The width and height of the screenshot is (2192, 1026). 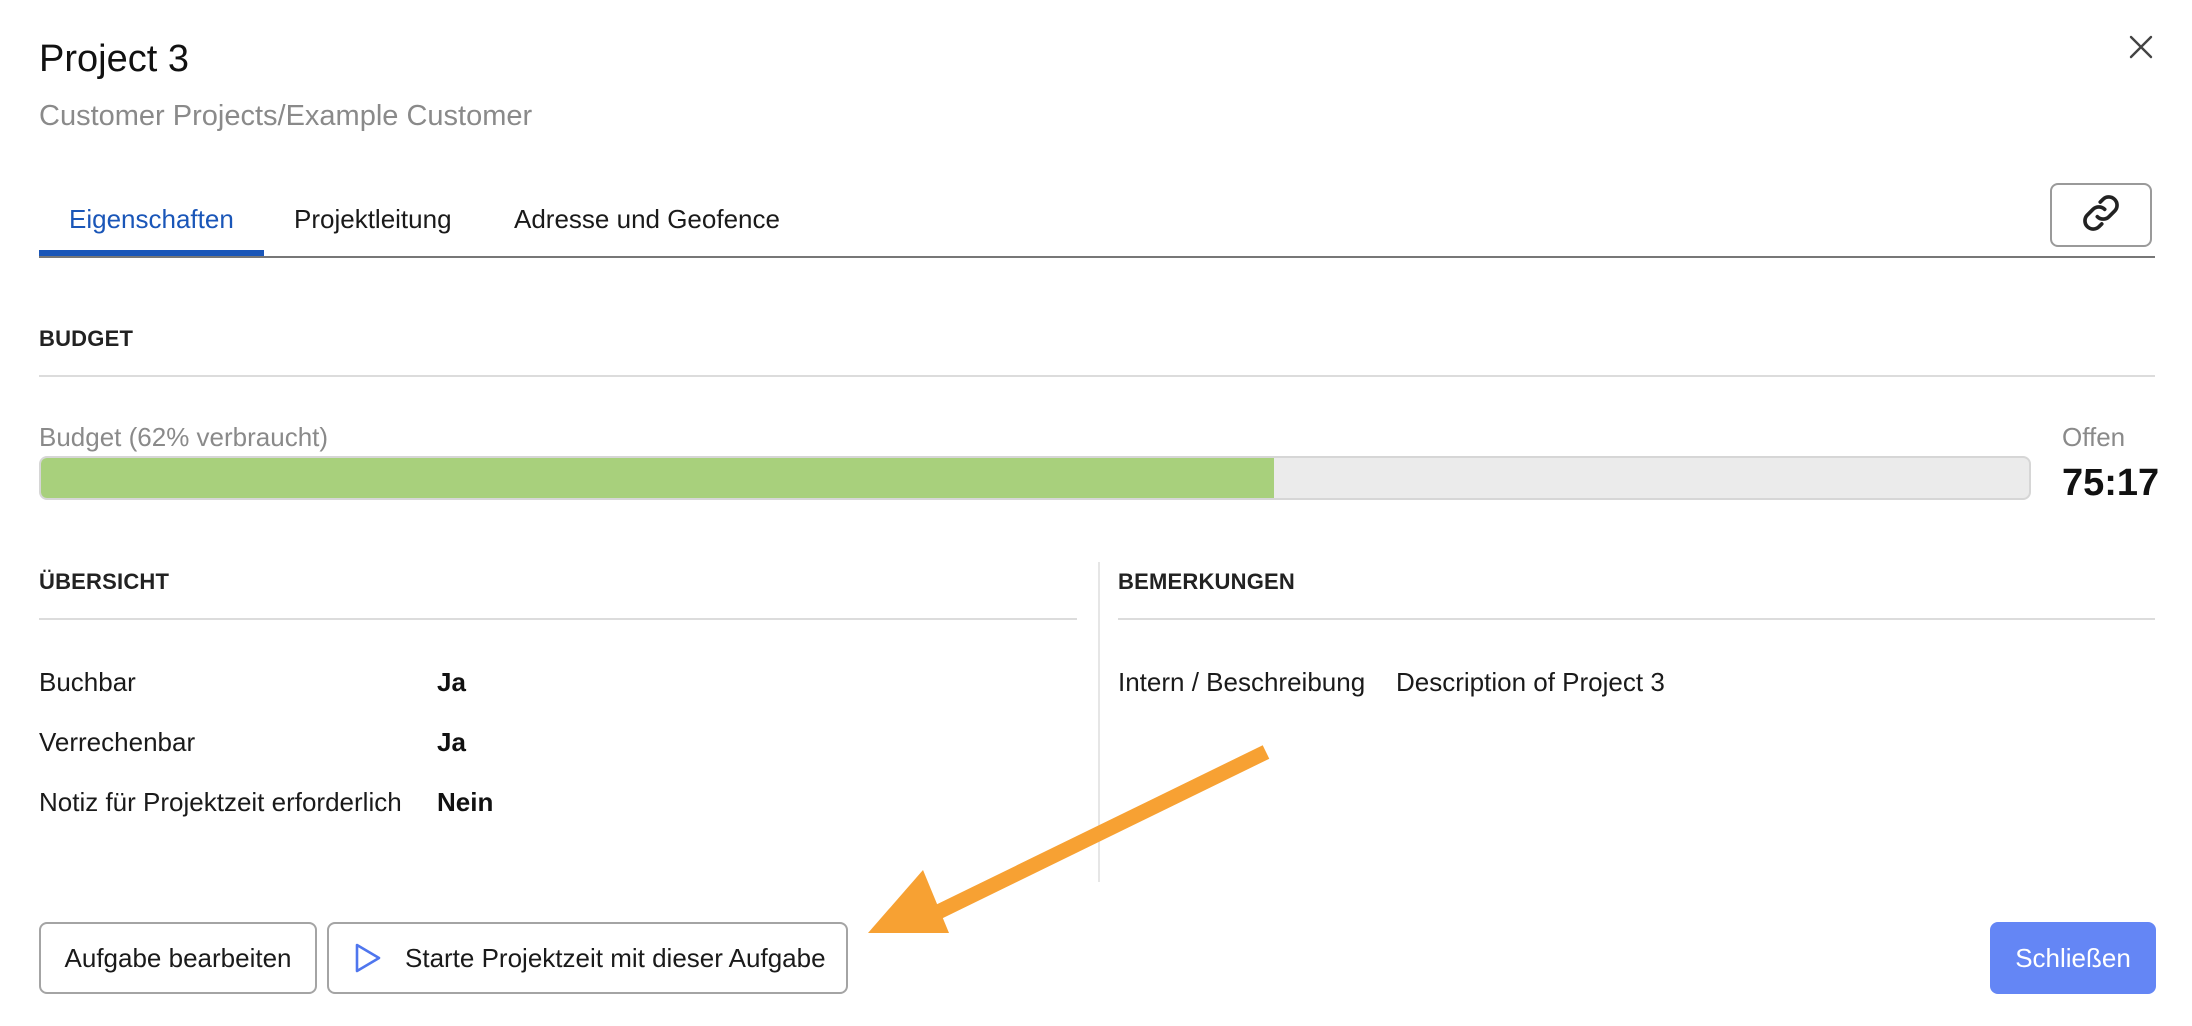 What do you see at coordinates (2141, 47) in the screenshot?
I see `close-icon` at bounding box center [2141, 47].